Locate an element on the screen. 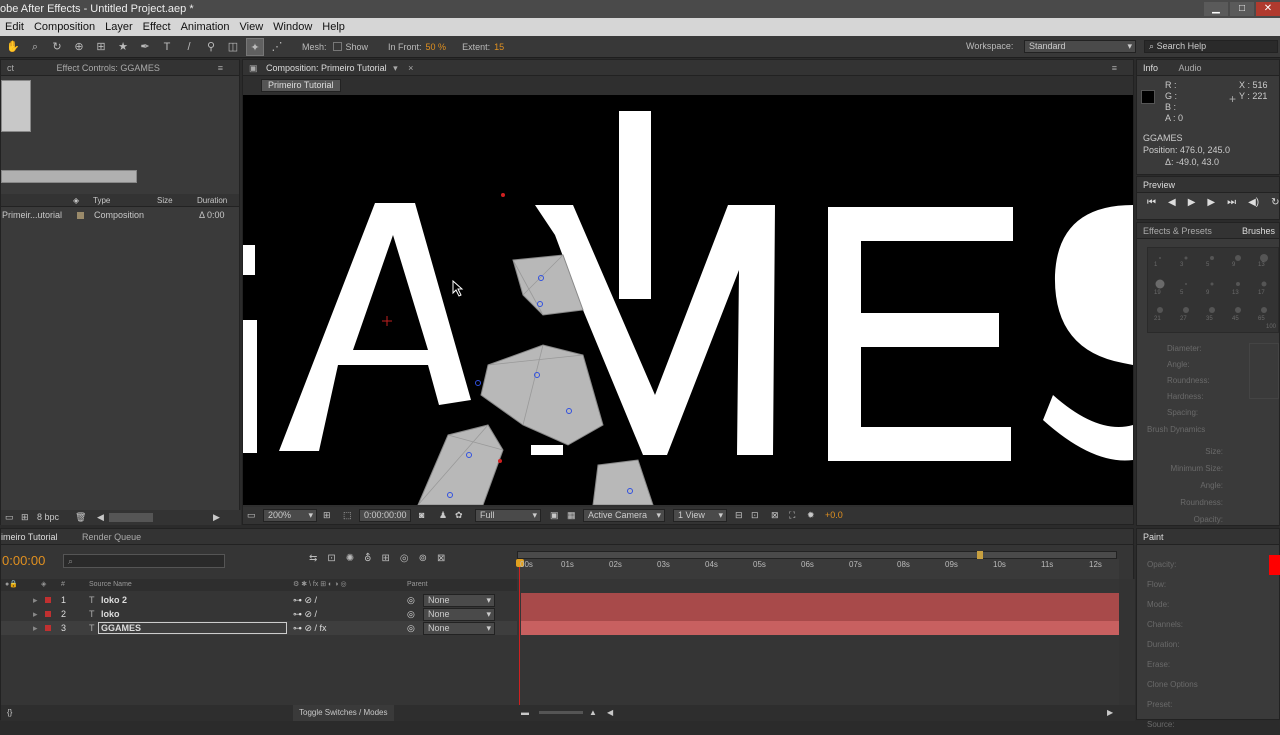 The image size is (1280, 735). tab-brushes: Brushes is located at coordinates (1258, 231).